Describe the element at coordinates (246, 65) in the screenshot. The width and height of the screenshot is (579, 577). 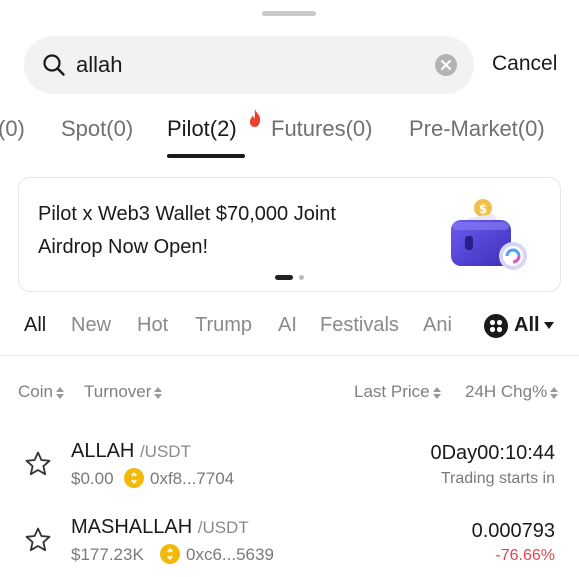
I see `search-input` at that location.